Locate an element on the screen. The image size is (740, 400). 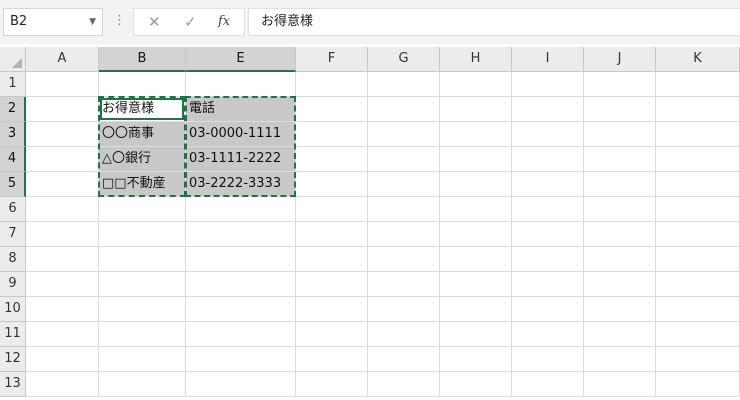
column-header-g: G is located at coordinates (404, 59).